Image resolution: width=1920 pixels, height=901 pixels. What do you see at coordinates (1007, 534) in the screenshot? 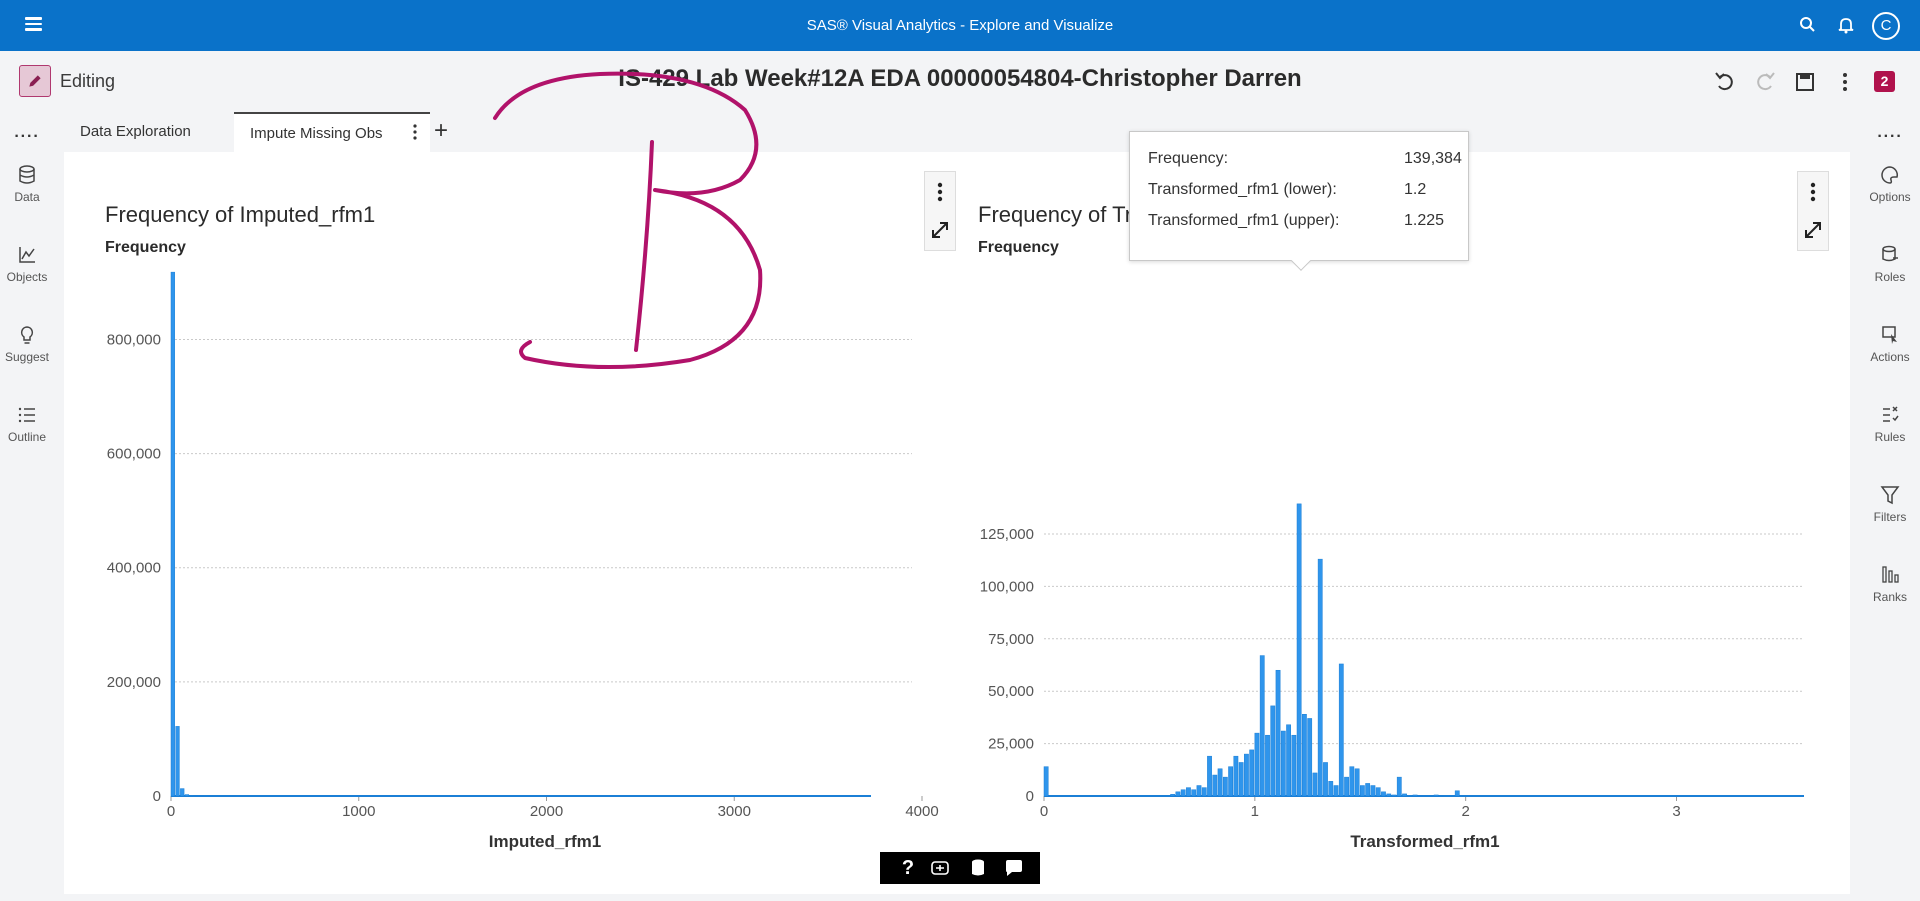
I see `y-tick-label: 125,000` at bounding box center [1007, 534].